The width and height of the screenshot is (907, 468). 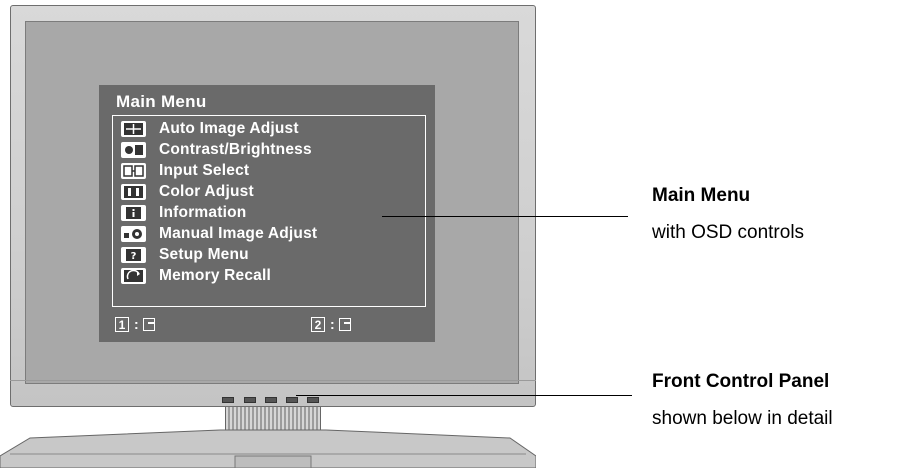 I want to click on menu-item-label: Color Adjust, so click(x=206, y=191).